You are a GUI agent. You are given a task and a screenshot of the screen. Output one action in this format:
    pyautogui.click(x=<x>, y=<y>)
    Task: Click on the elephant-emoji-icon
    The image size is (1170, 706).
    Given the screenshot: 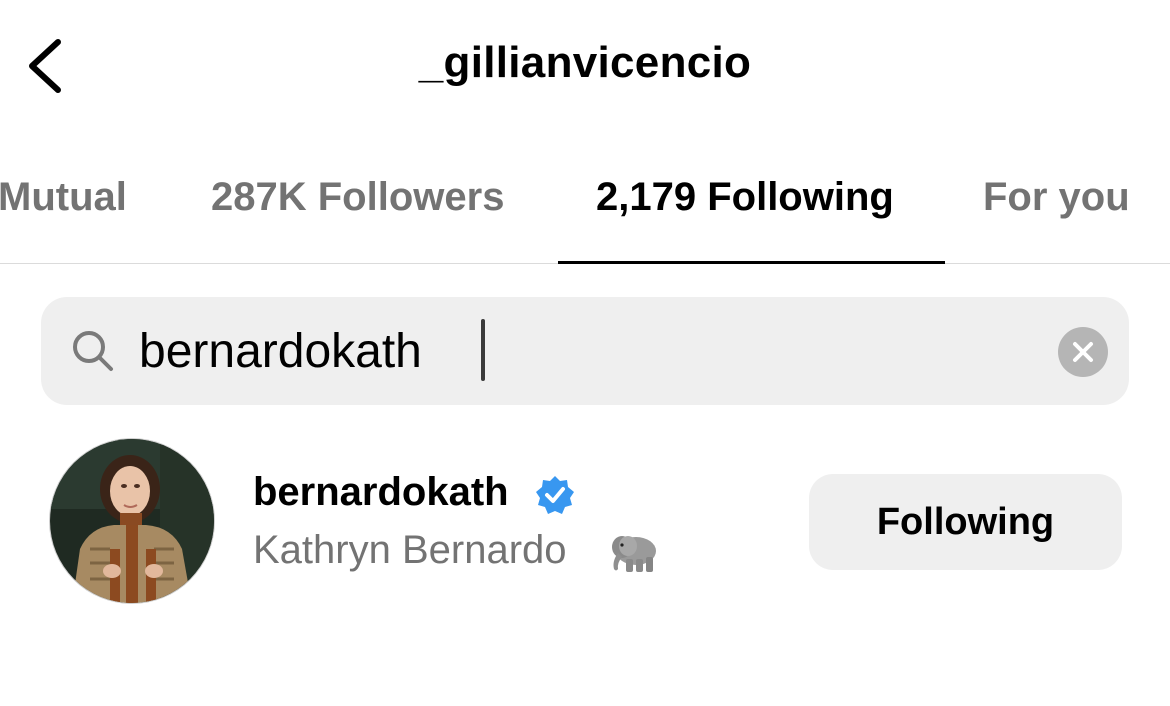 What is the action you would take?
    pyautogui.click(x=634, y=554)
    